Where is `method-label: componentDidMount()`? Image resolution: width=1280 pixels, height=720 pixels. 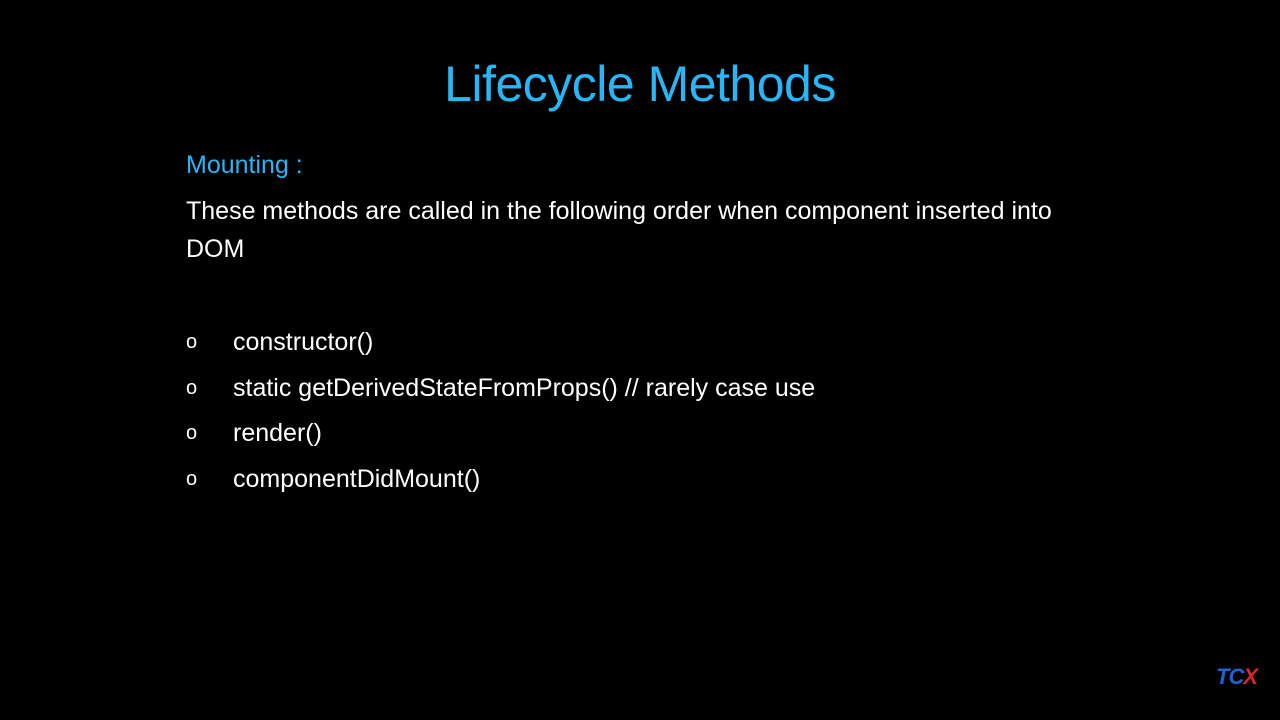
method-label: componentDidMount() is located at coordinates (357, 478).